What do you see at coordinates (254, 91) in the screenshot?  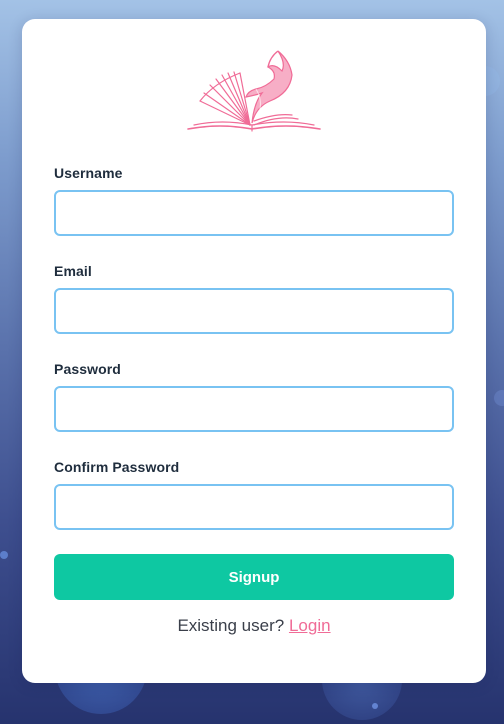 I see `book-whale-logo-icon` at bounding box center [254, 91].